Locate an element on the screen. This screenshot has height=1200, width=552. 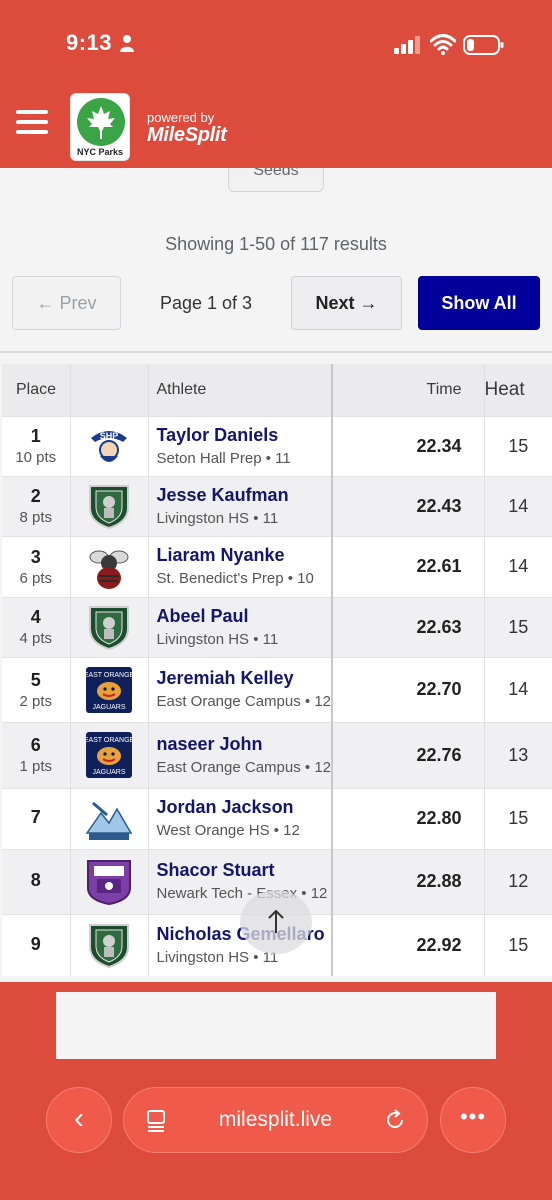
essex-county-newark-tech-logo is located at coordinates (109, 882).